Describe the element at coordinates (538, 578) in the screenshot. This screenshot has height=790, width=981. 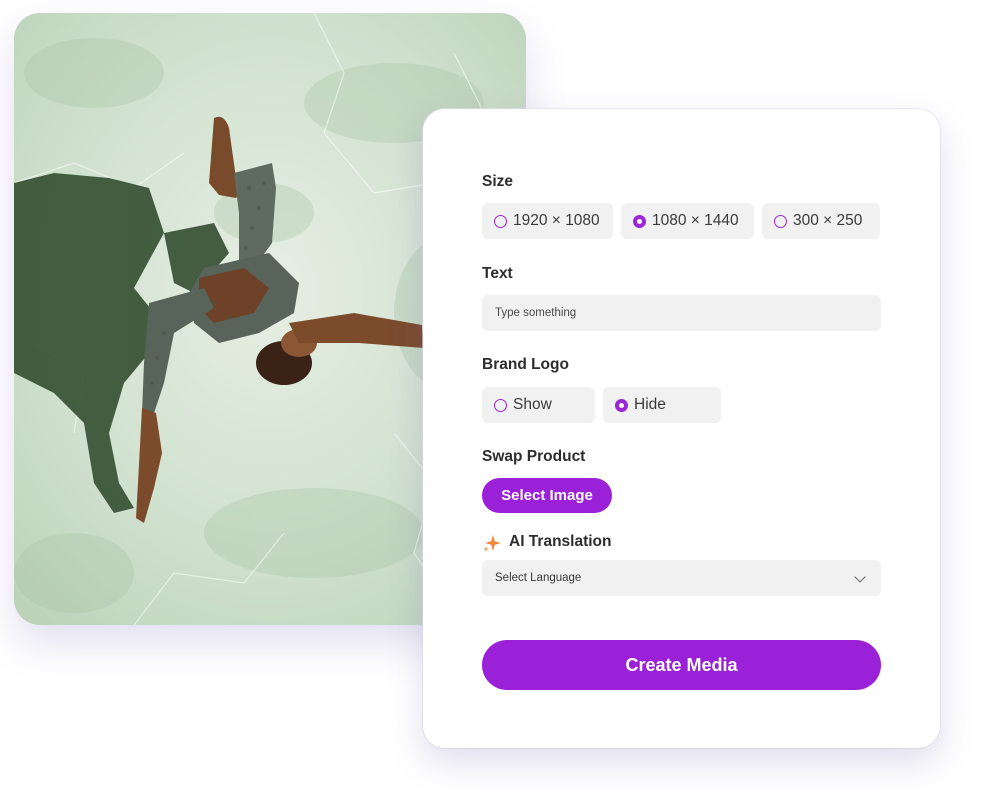
I see `language-select-placeholder: Select Language` at that location.